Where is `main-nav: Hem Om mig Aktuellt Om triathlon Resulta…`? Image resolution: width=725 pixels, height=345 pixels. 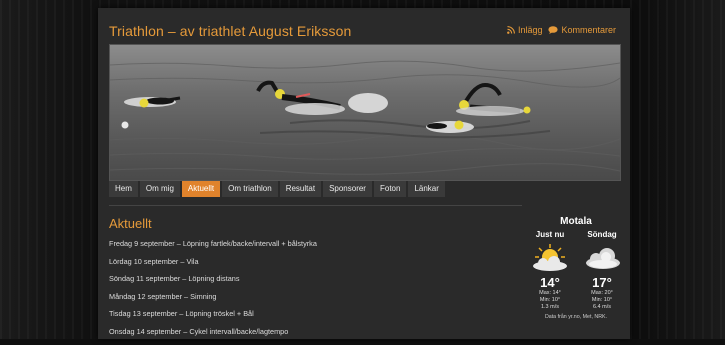
main-nav: Hem Om mig Aktuellt Om triathlon Resulta… is located at coordinates (277, 189).